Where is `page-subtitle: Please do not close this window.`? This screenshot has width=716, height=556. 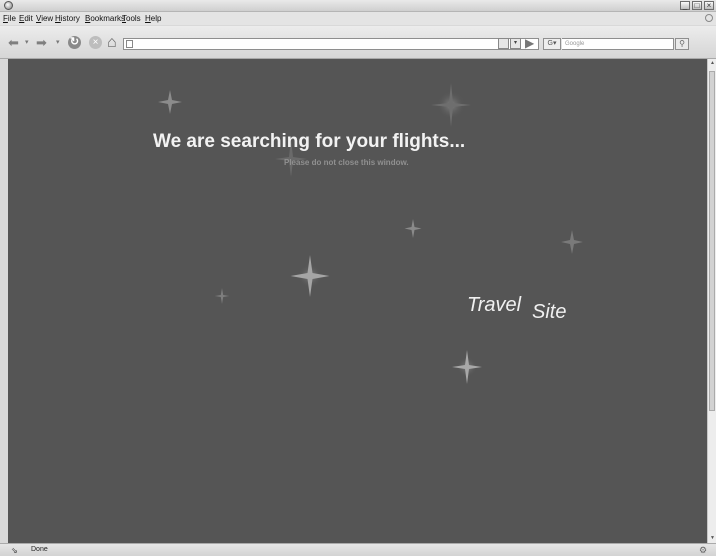
page-subtitle: Please do not close this window. is located at coordinates (346, 162).